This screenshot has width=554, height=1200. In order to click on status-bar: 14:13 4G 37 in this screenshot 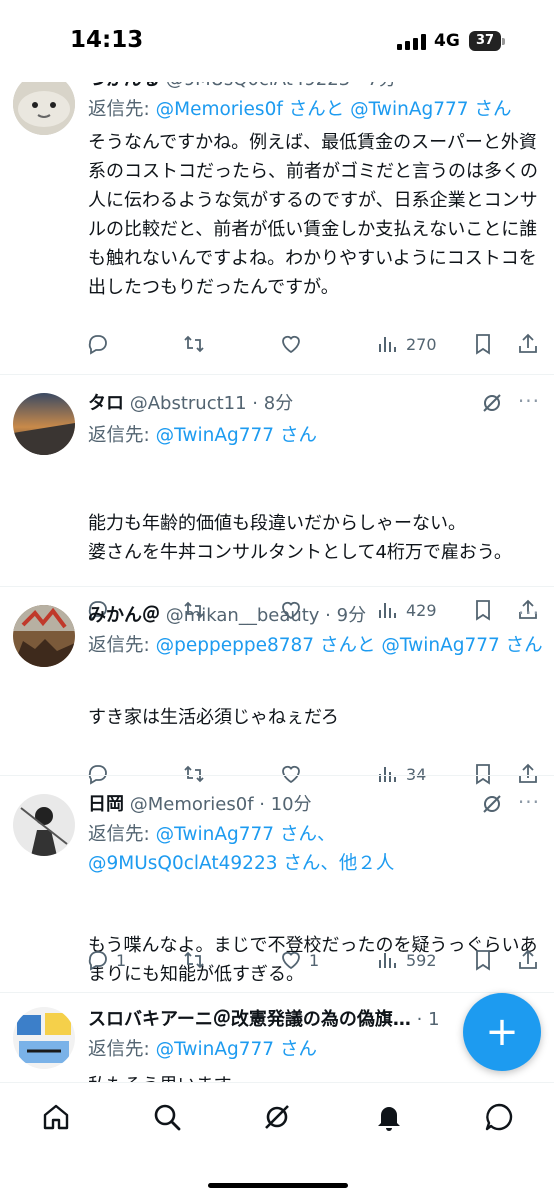, I will do `click(277, 41)`.